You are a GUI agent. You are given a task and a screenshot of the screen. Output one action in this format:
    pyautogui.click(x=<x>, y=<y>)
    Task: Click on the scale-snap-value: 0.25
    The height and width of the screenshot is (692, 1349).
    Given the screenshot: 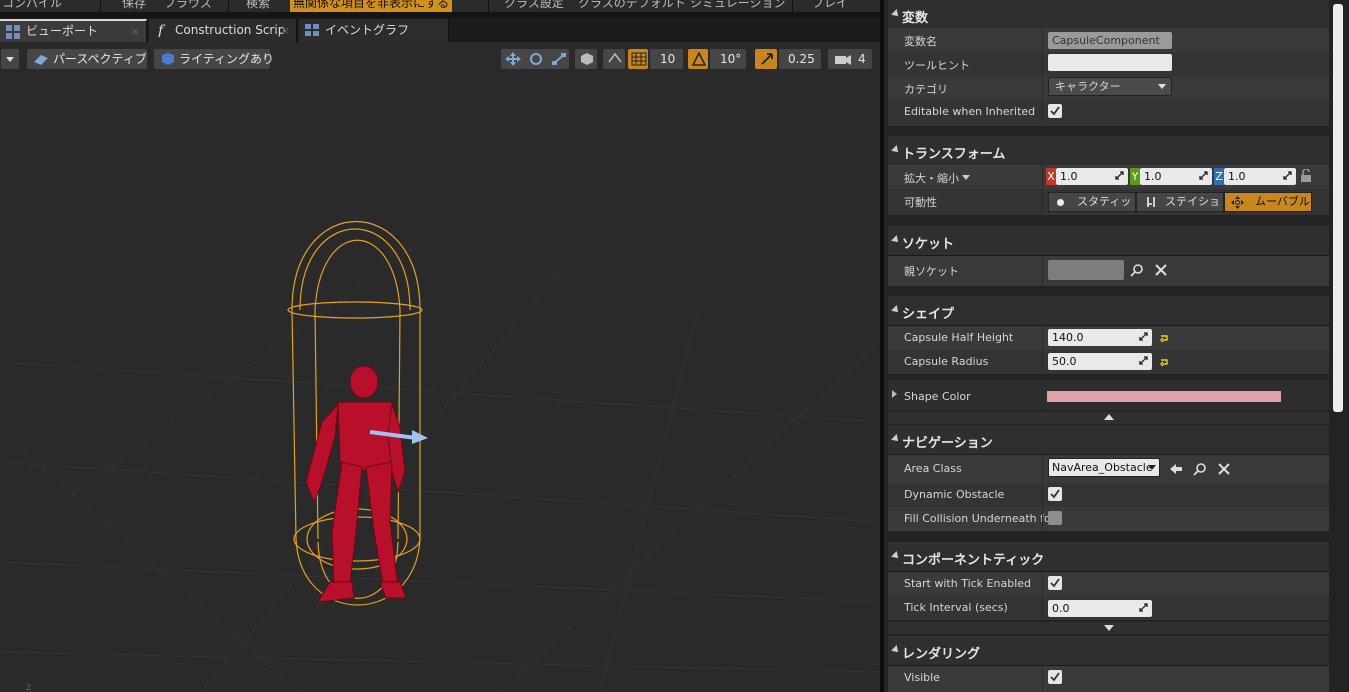 What is the action you would take?
    pyautogui.click(x=800, y=59)
    